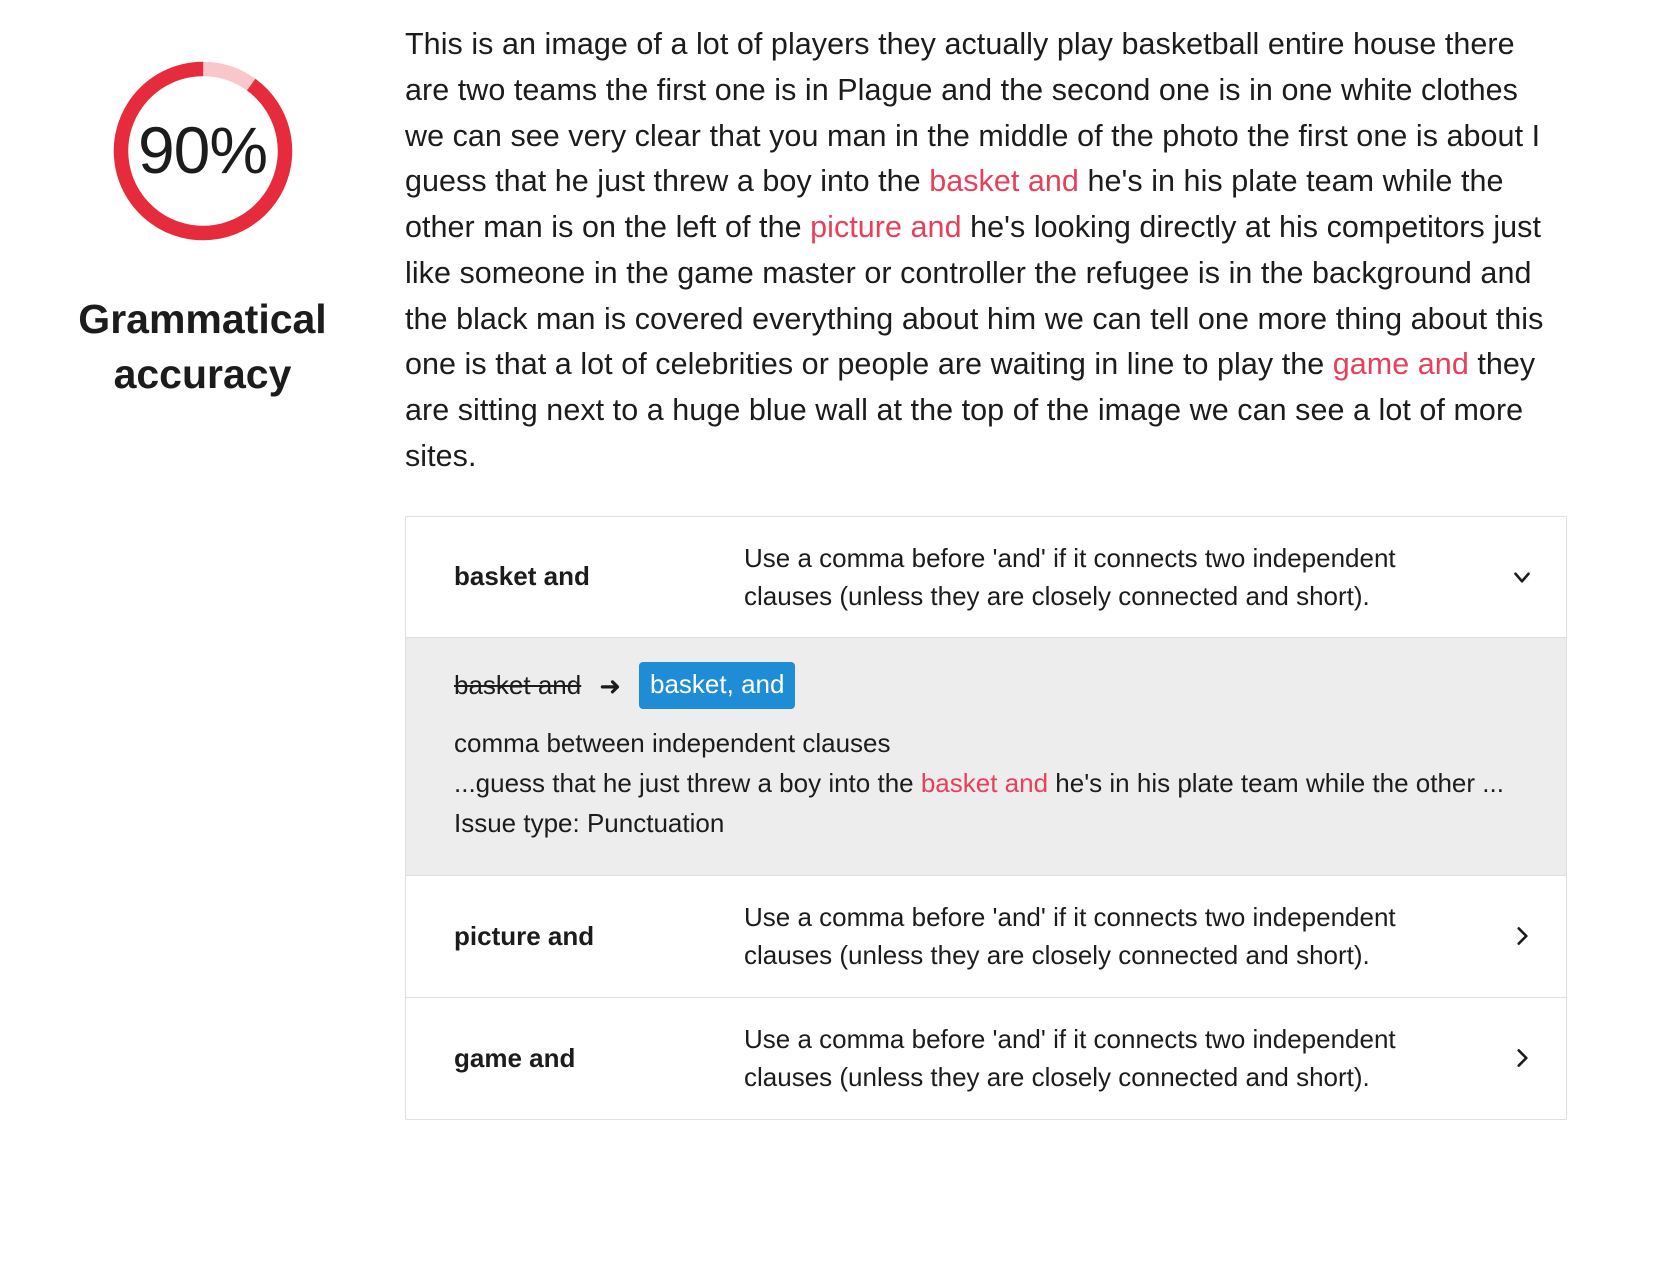 This screenshot has width=1668, height=1274. Describe the element at coordinates (610, 685) in the screenshot. I see `arrow-right-icon: ➜` at that location.